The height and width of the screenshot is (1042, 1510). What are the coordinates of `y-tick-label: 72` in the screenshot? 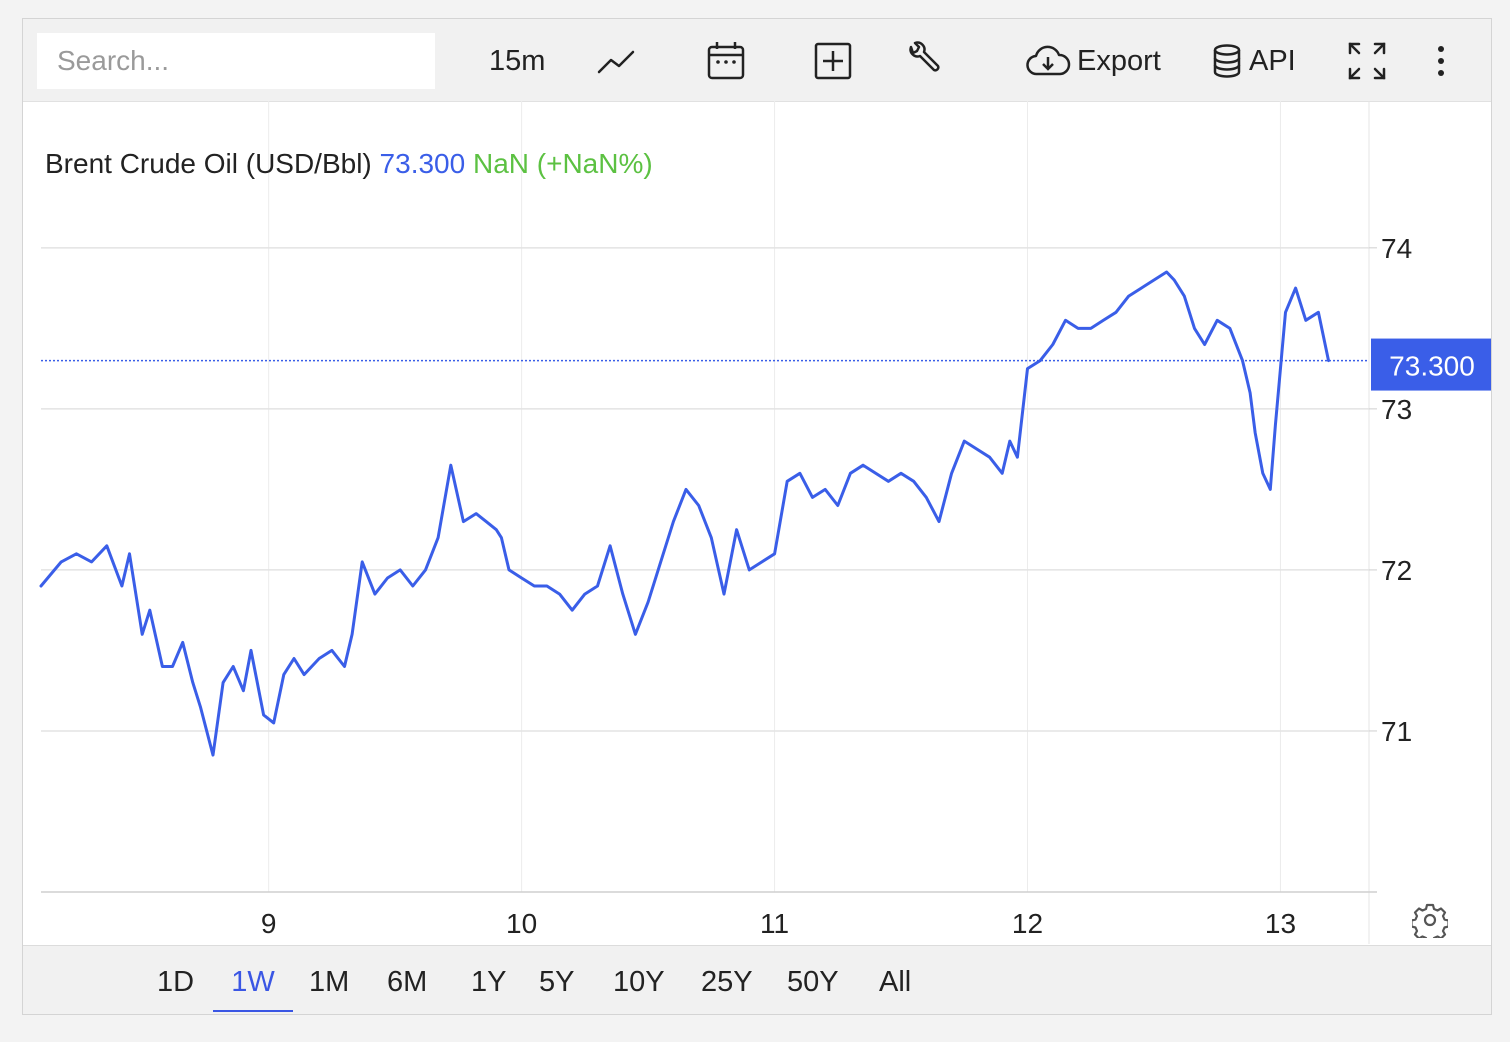 It's located at (1396, 570).